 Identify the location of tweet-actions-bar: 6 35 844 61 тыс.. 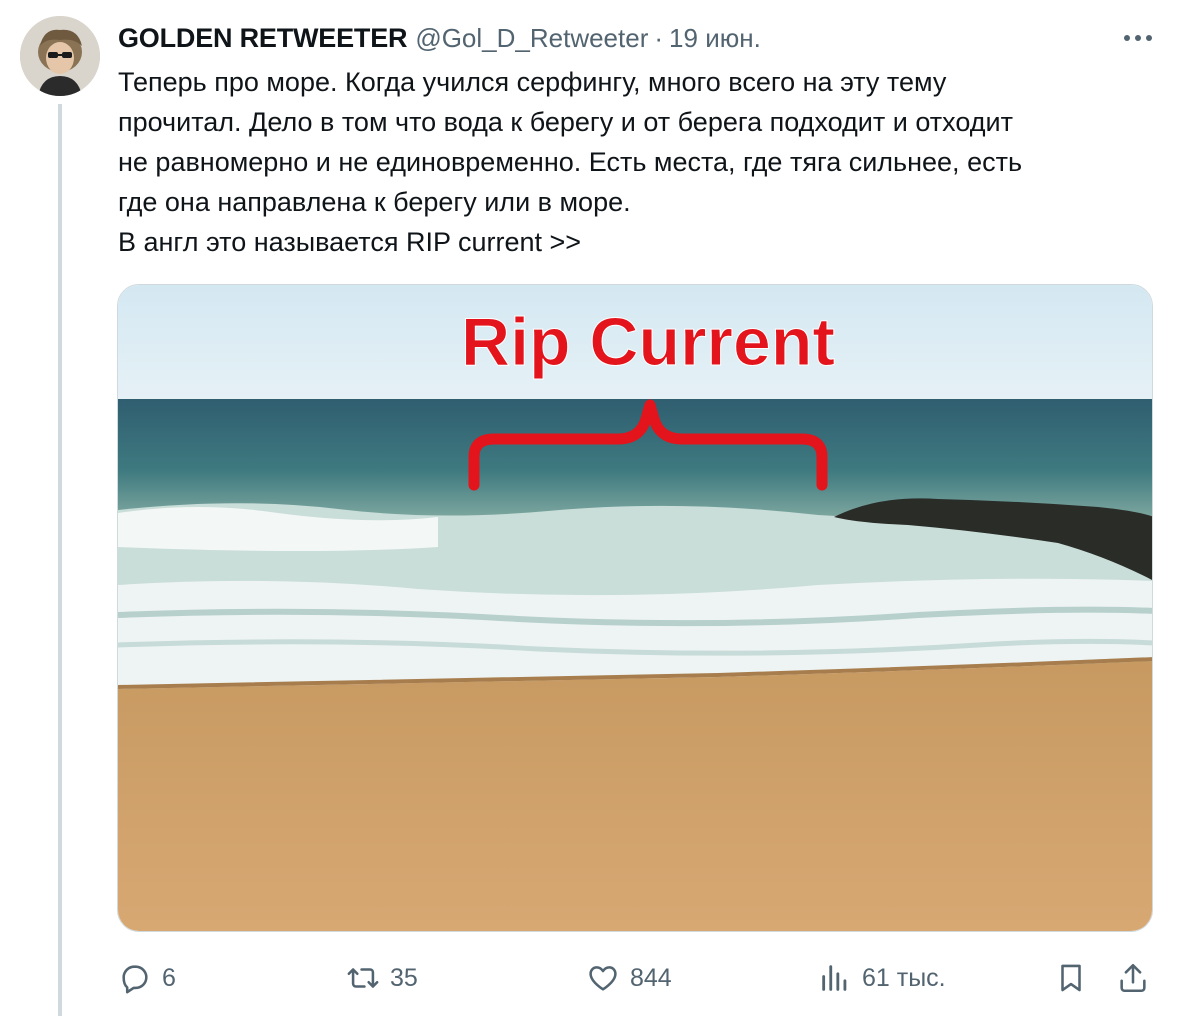
(639, 978).